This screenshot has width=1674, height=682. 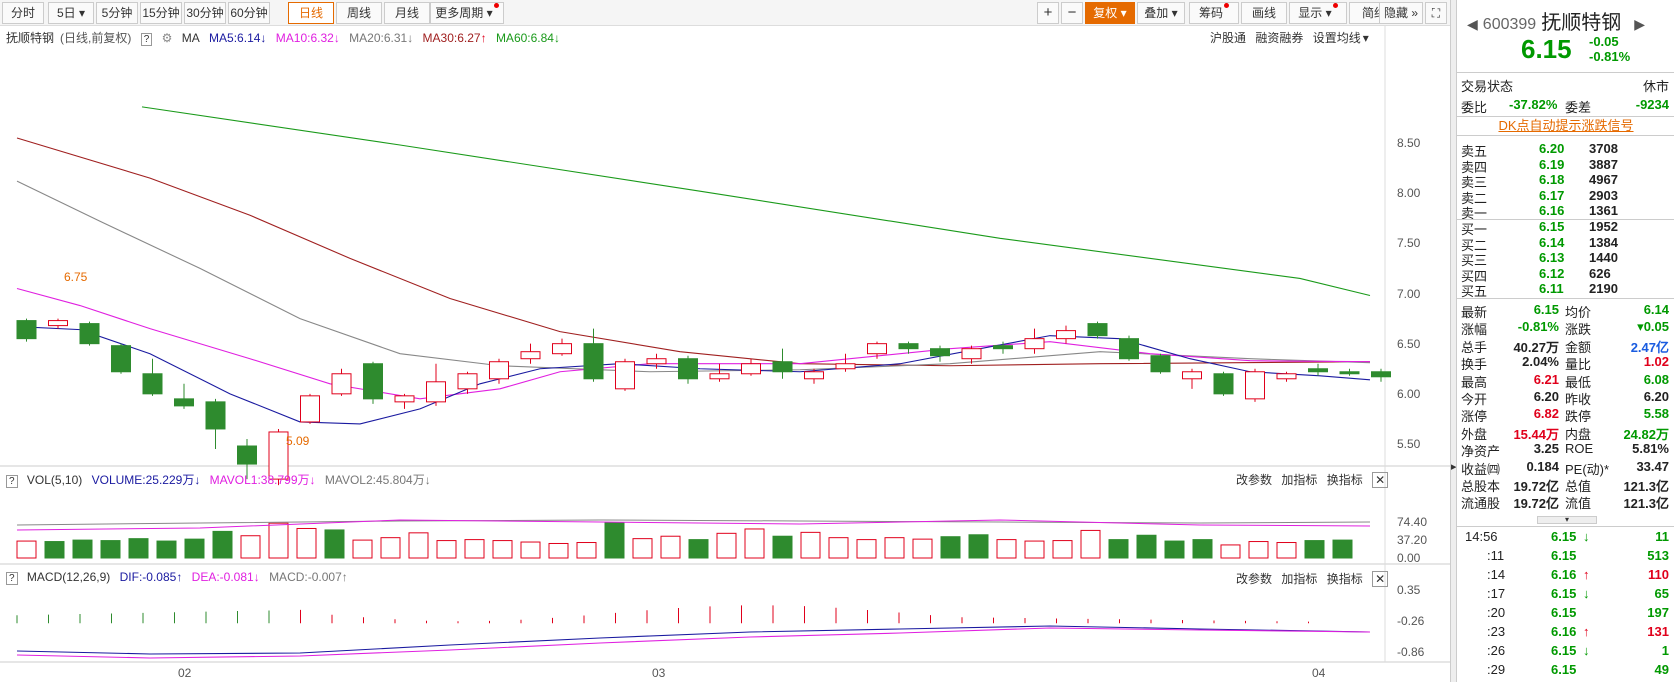 What do you see at coordinates (117, 13) in the screenshot?
I see `period-5min-button: 5分钟` at bounding box center [117, 13].